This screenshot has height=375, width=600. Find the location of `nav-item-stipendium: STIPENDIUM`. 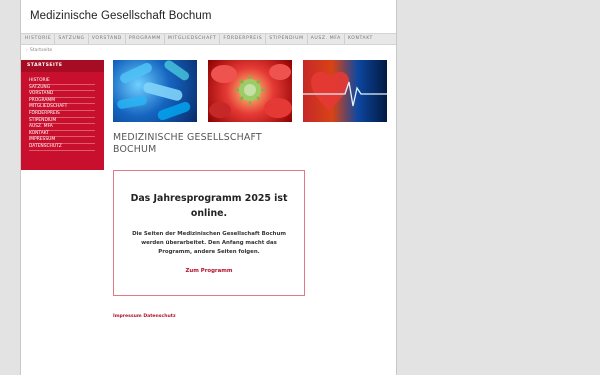

nav-item-stipendium: STIPENDIUM is located at coordinates (287, 39).